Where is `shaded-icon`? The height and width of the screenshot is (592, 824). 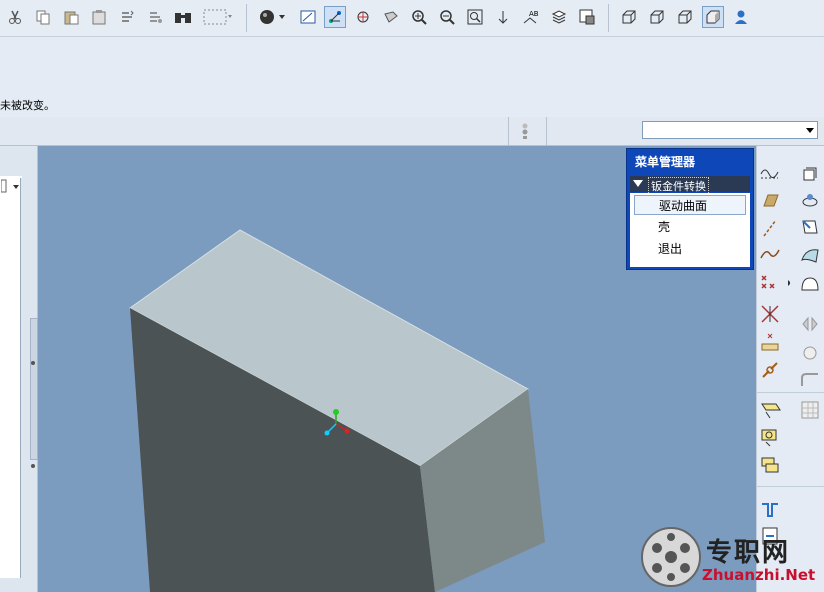
shaded-icon is located at coordinates (713, 17).